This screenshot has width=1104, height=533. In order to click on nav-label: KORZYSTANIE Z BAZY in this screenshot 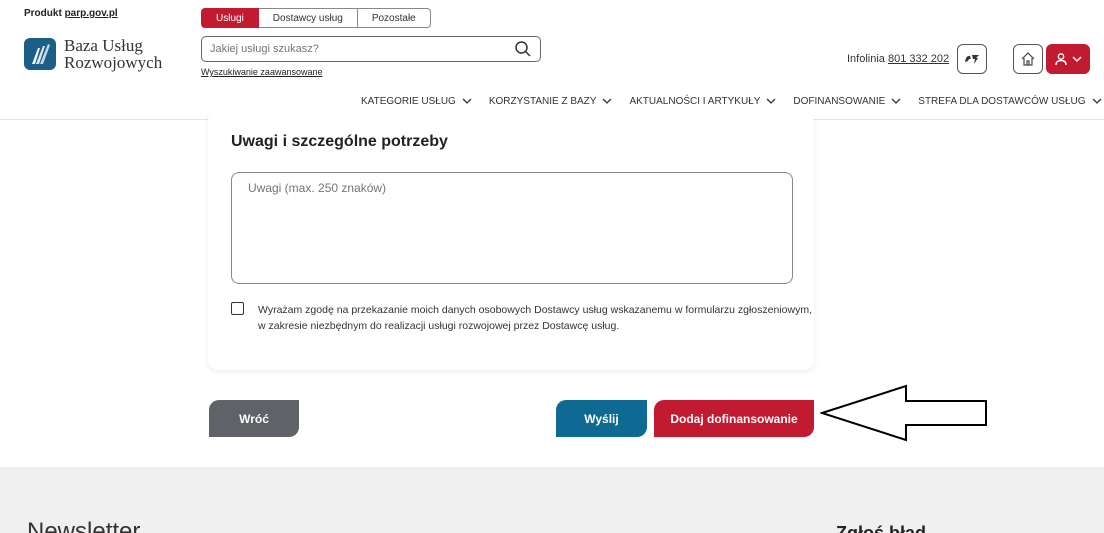, I will do `click(542, 101)`.